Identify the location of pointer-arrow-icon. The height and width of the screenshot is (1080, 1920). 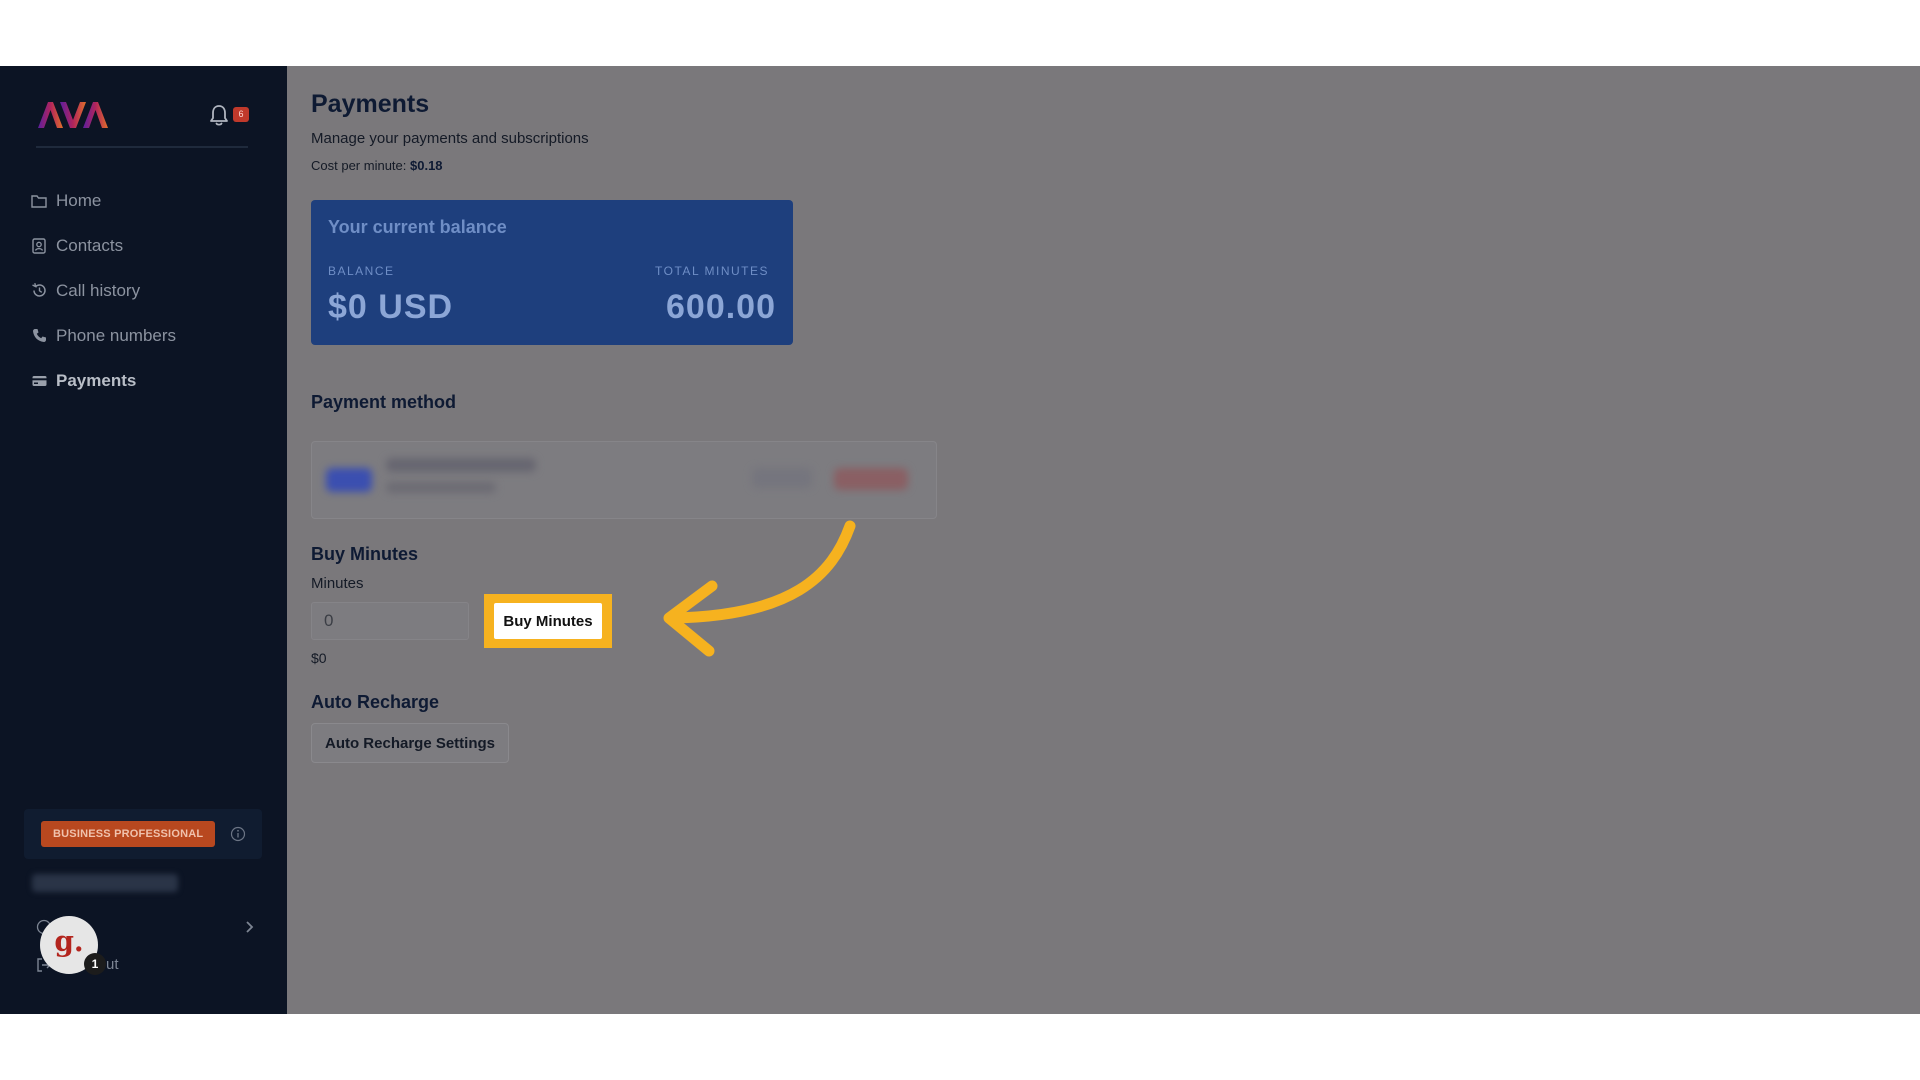
(759, 588).